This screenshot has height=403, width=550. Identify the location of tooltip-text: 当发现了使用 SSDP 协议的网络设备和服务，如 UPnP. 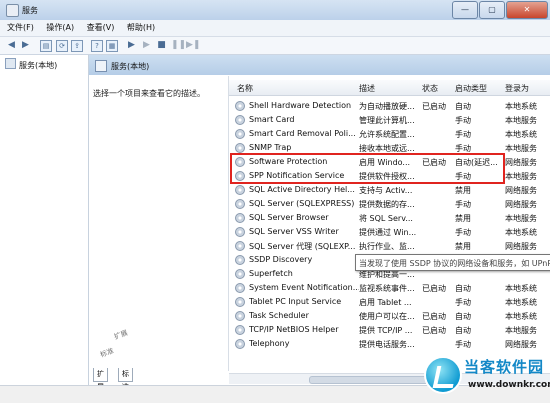
(454, 263).